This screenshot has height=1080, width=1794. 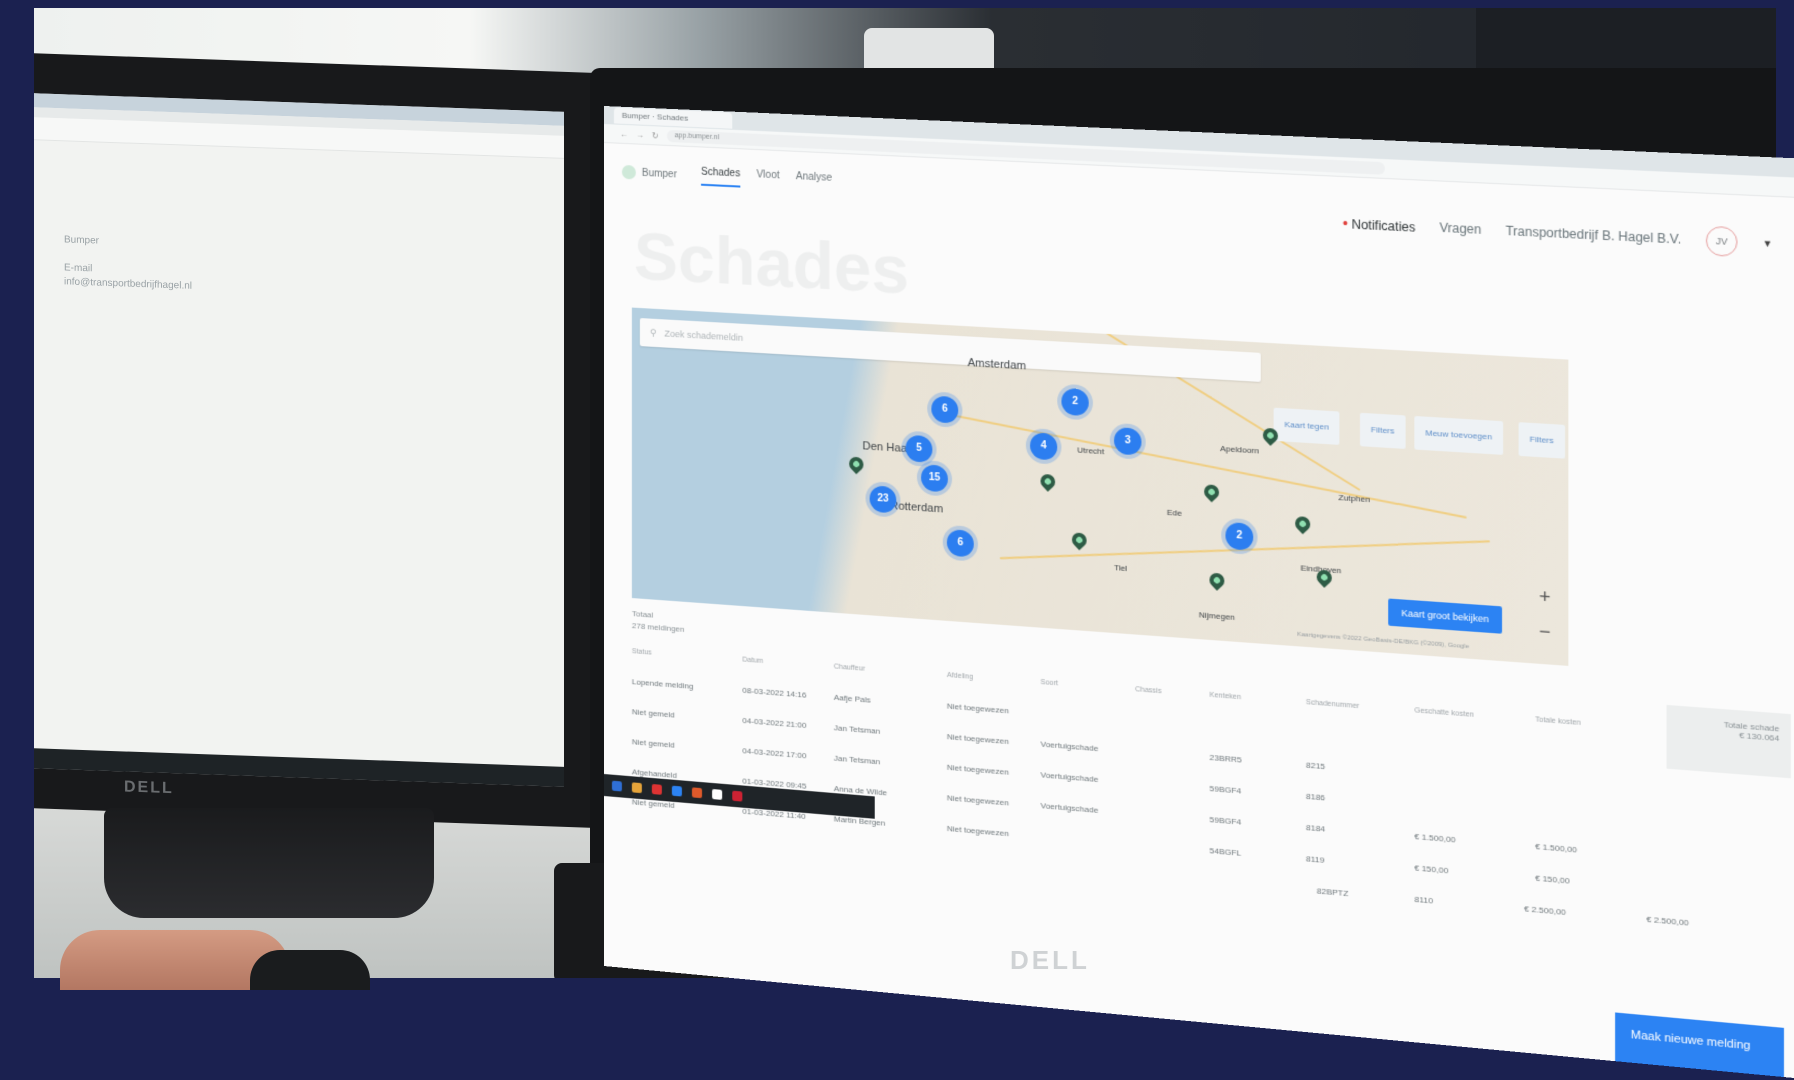 I want to click on notifications-link: • Notificaties, so click(x=1379, y=225).